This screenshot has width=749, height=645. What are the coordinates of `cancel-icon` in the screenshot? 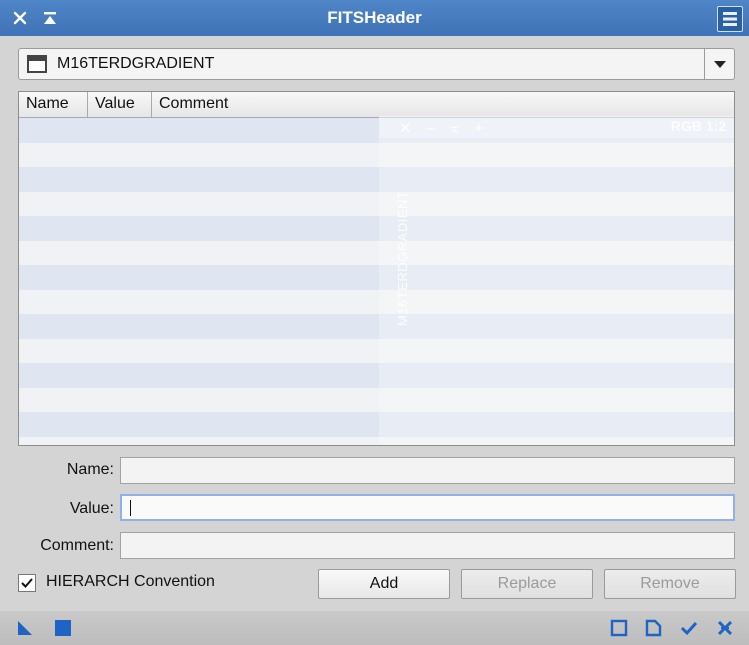 It's located at (725, 628).